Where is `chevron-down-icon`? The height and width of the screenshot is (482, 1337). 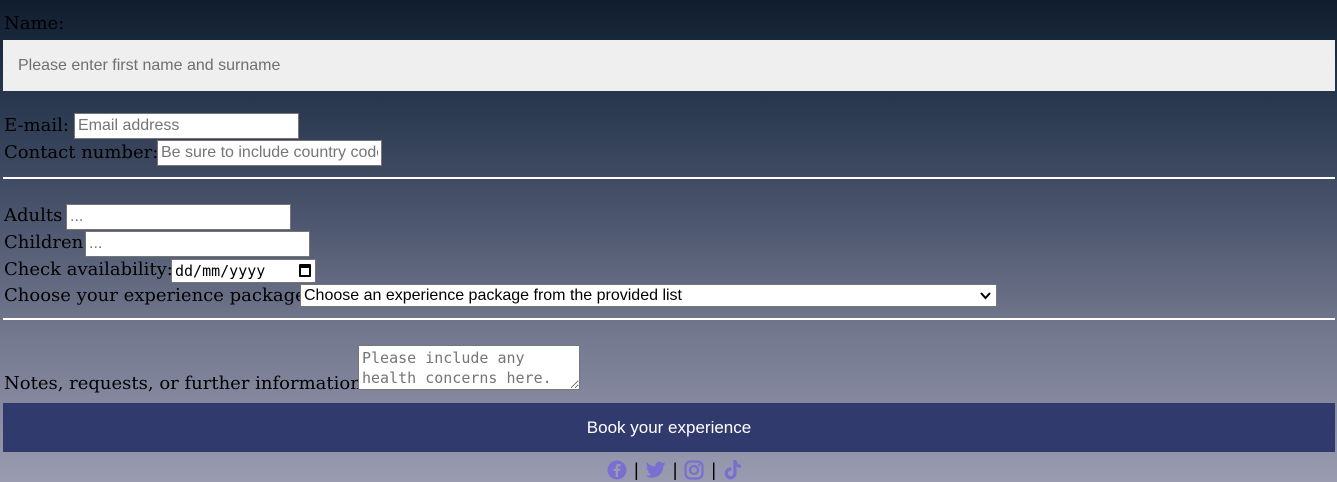 chevron-down-icon is located at coordinates (985, 295).